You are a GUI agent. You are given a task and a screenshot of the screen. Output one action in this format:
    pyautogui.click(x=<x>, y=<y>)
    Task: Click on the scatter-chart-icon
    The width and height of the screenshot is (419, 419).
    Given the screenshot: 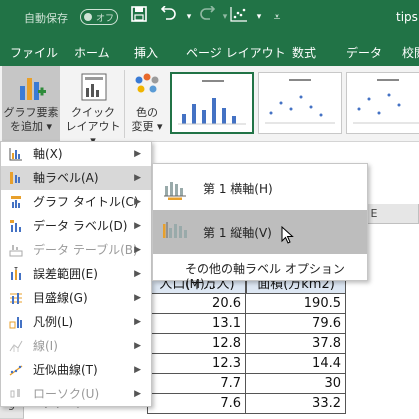 What is the action you would take?
    pyautogui.click(x=239, y=17)
    